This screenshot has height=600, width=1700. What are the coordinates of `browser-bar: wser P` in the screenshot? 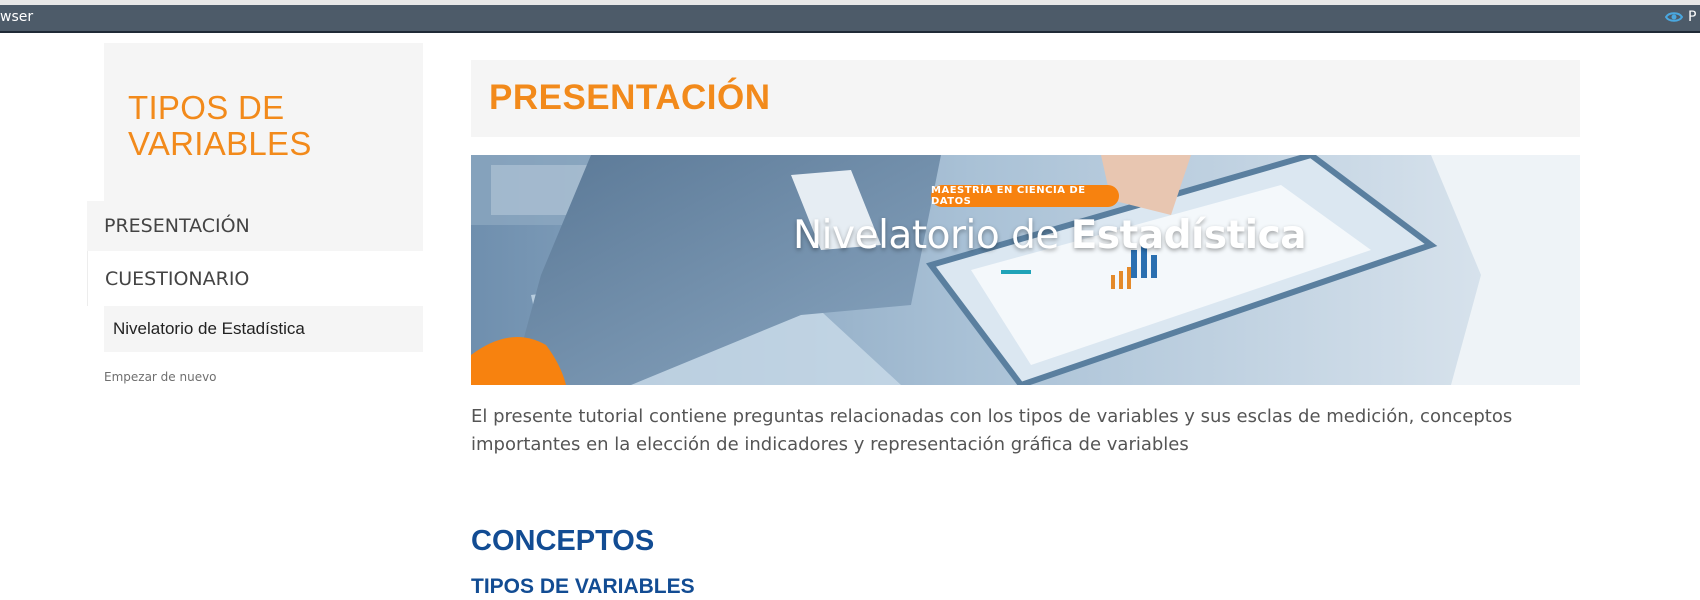 It's located at (850, 19).